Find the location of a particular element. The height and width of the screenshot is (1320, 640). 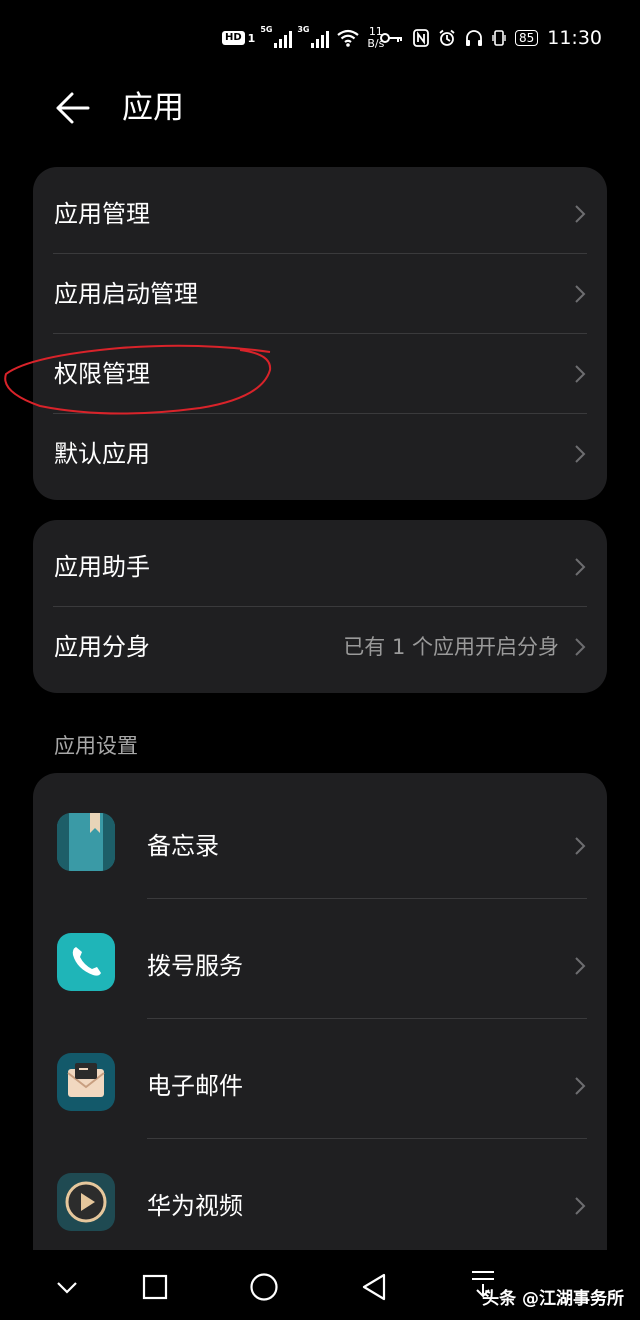

item-label: 默认应用 is located at coordinates (102, 454).